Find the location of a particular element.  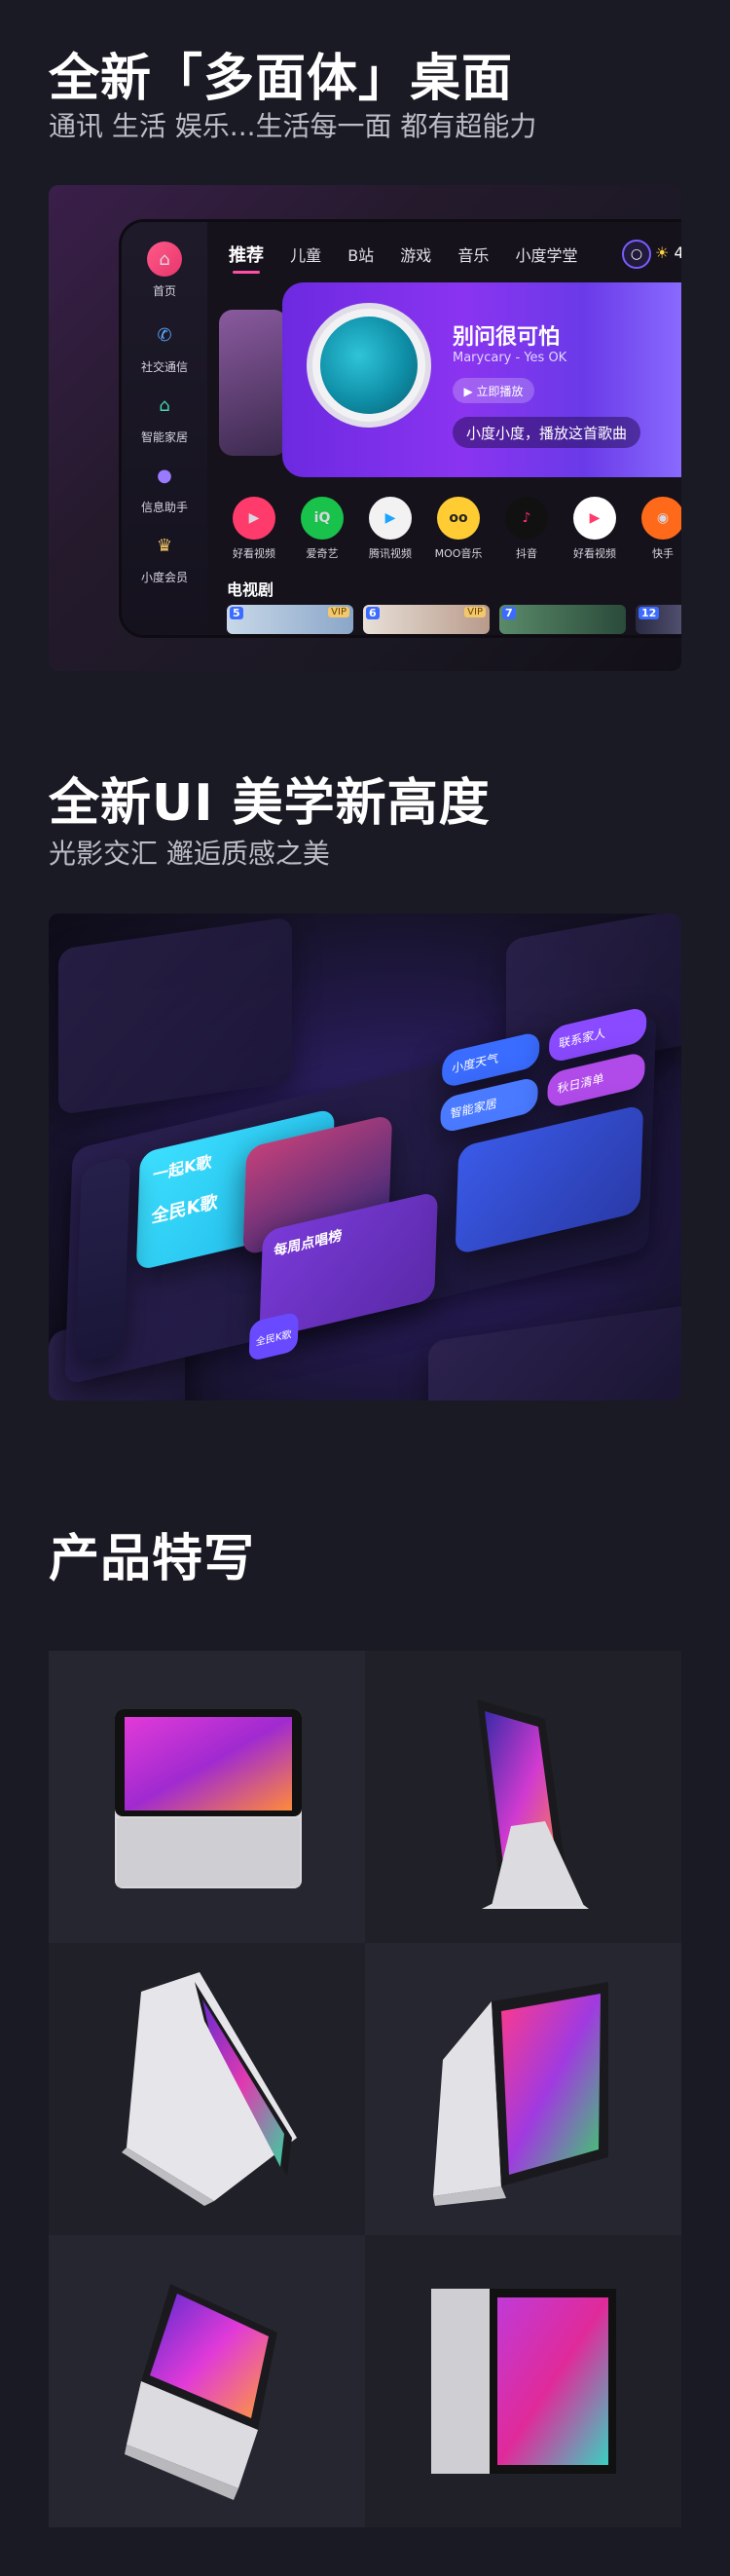

app-douyin: ♪ 抖音 is located at coordinates (527, 529).